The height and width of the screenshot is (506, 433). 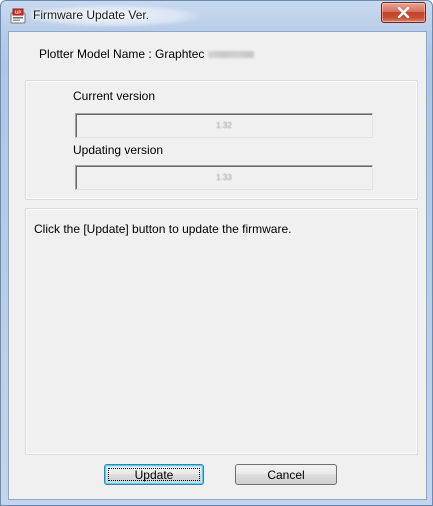 What do you see at coordinates (122, 54) in the screenshot?
I see `plotter-model-label: Plotter Model Name : Graphtec` at bounding box center [122, 54].